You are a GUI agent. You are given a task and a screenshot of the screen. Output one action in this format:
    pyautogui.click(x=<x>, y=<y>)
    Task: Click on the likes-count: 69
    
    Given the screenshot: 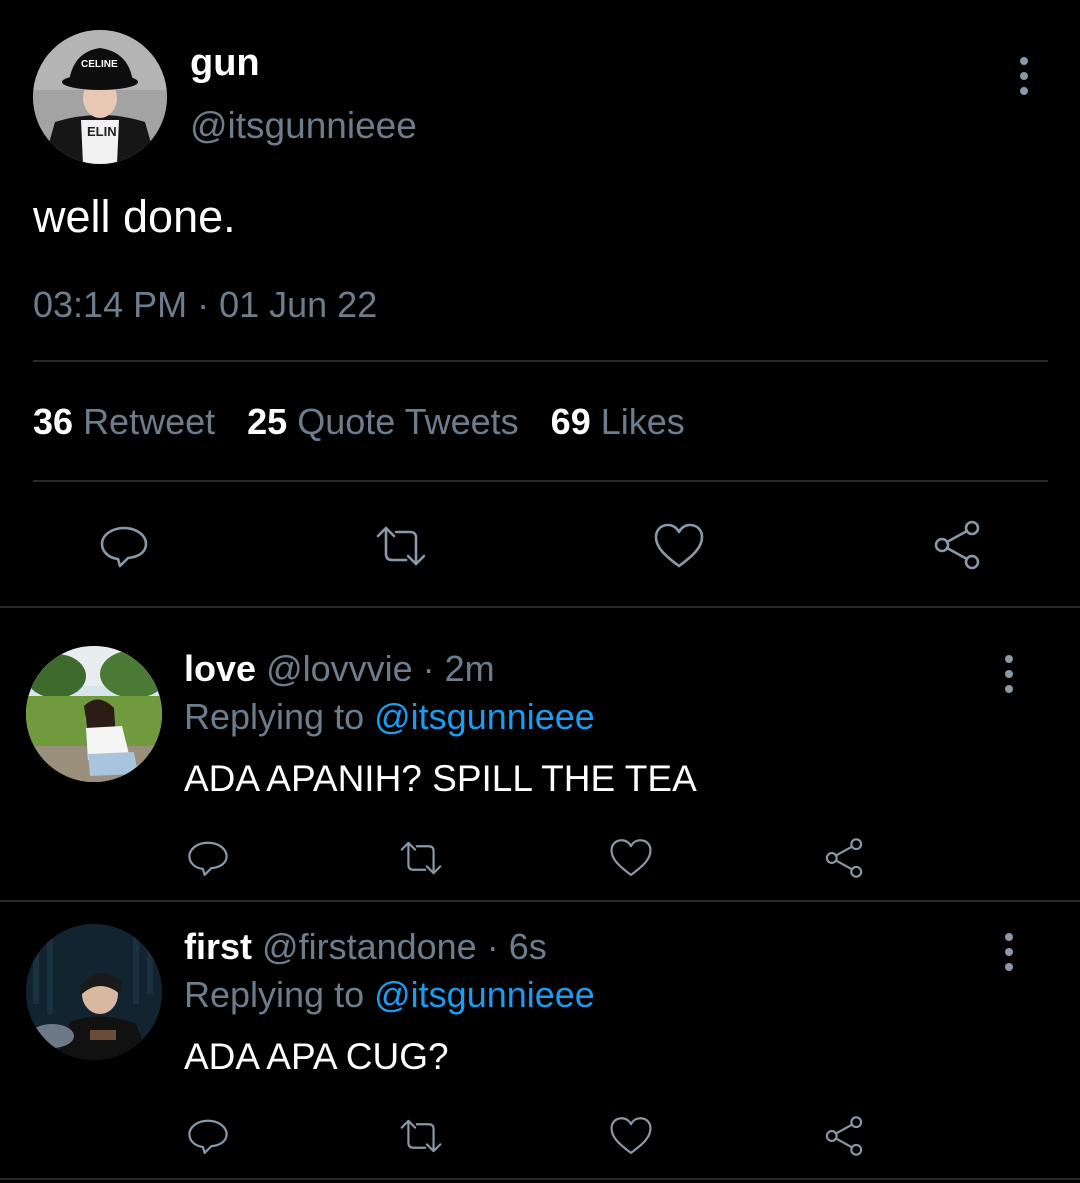 What is the action you would take?
    pyautogui.click(x=570, y=421)
    